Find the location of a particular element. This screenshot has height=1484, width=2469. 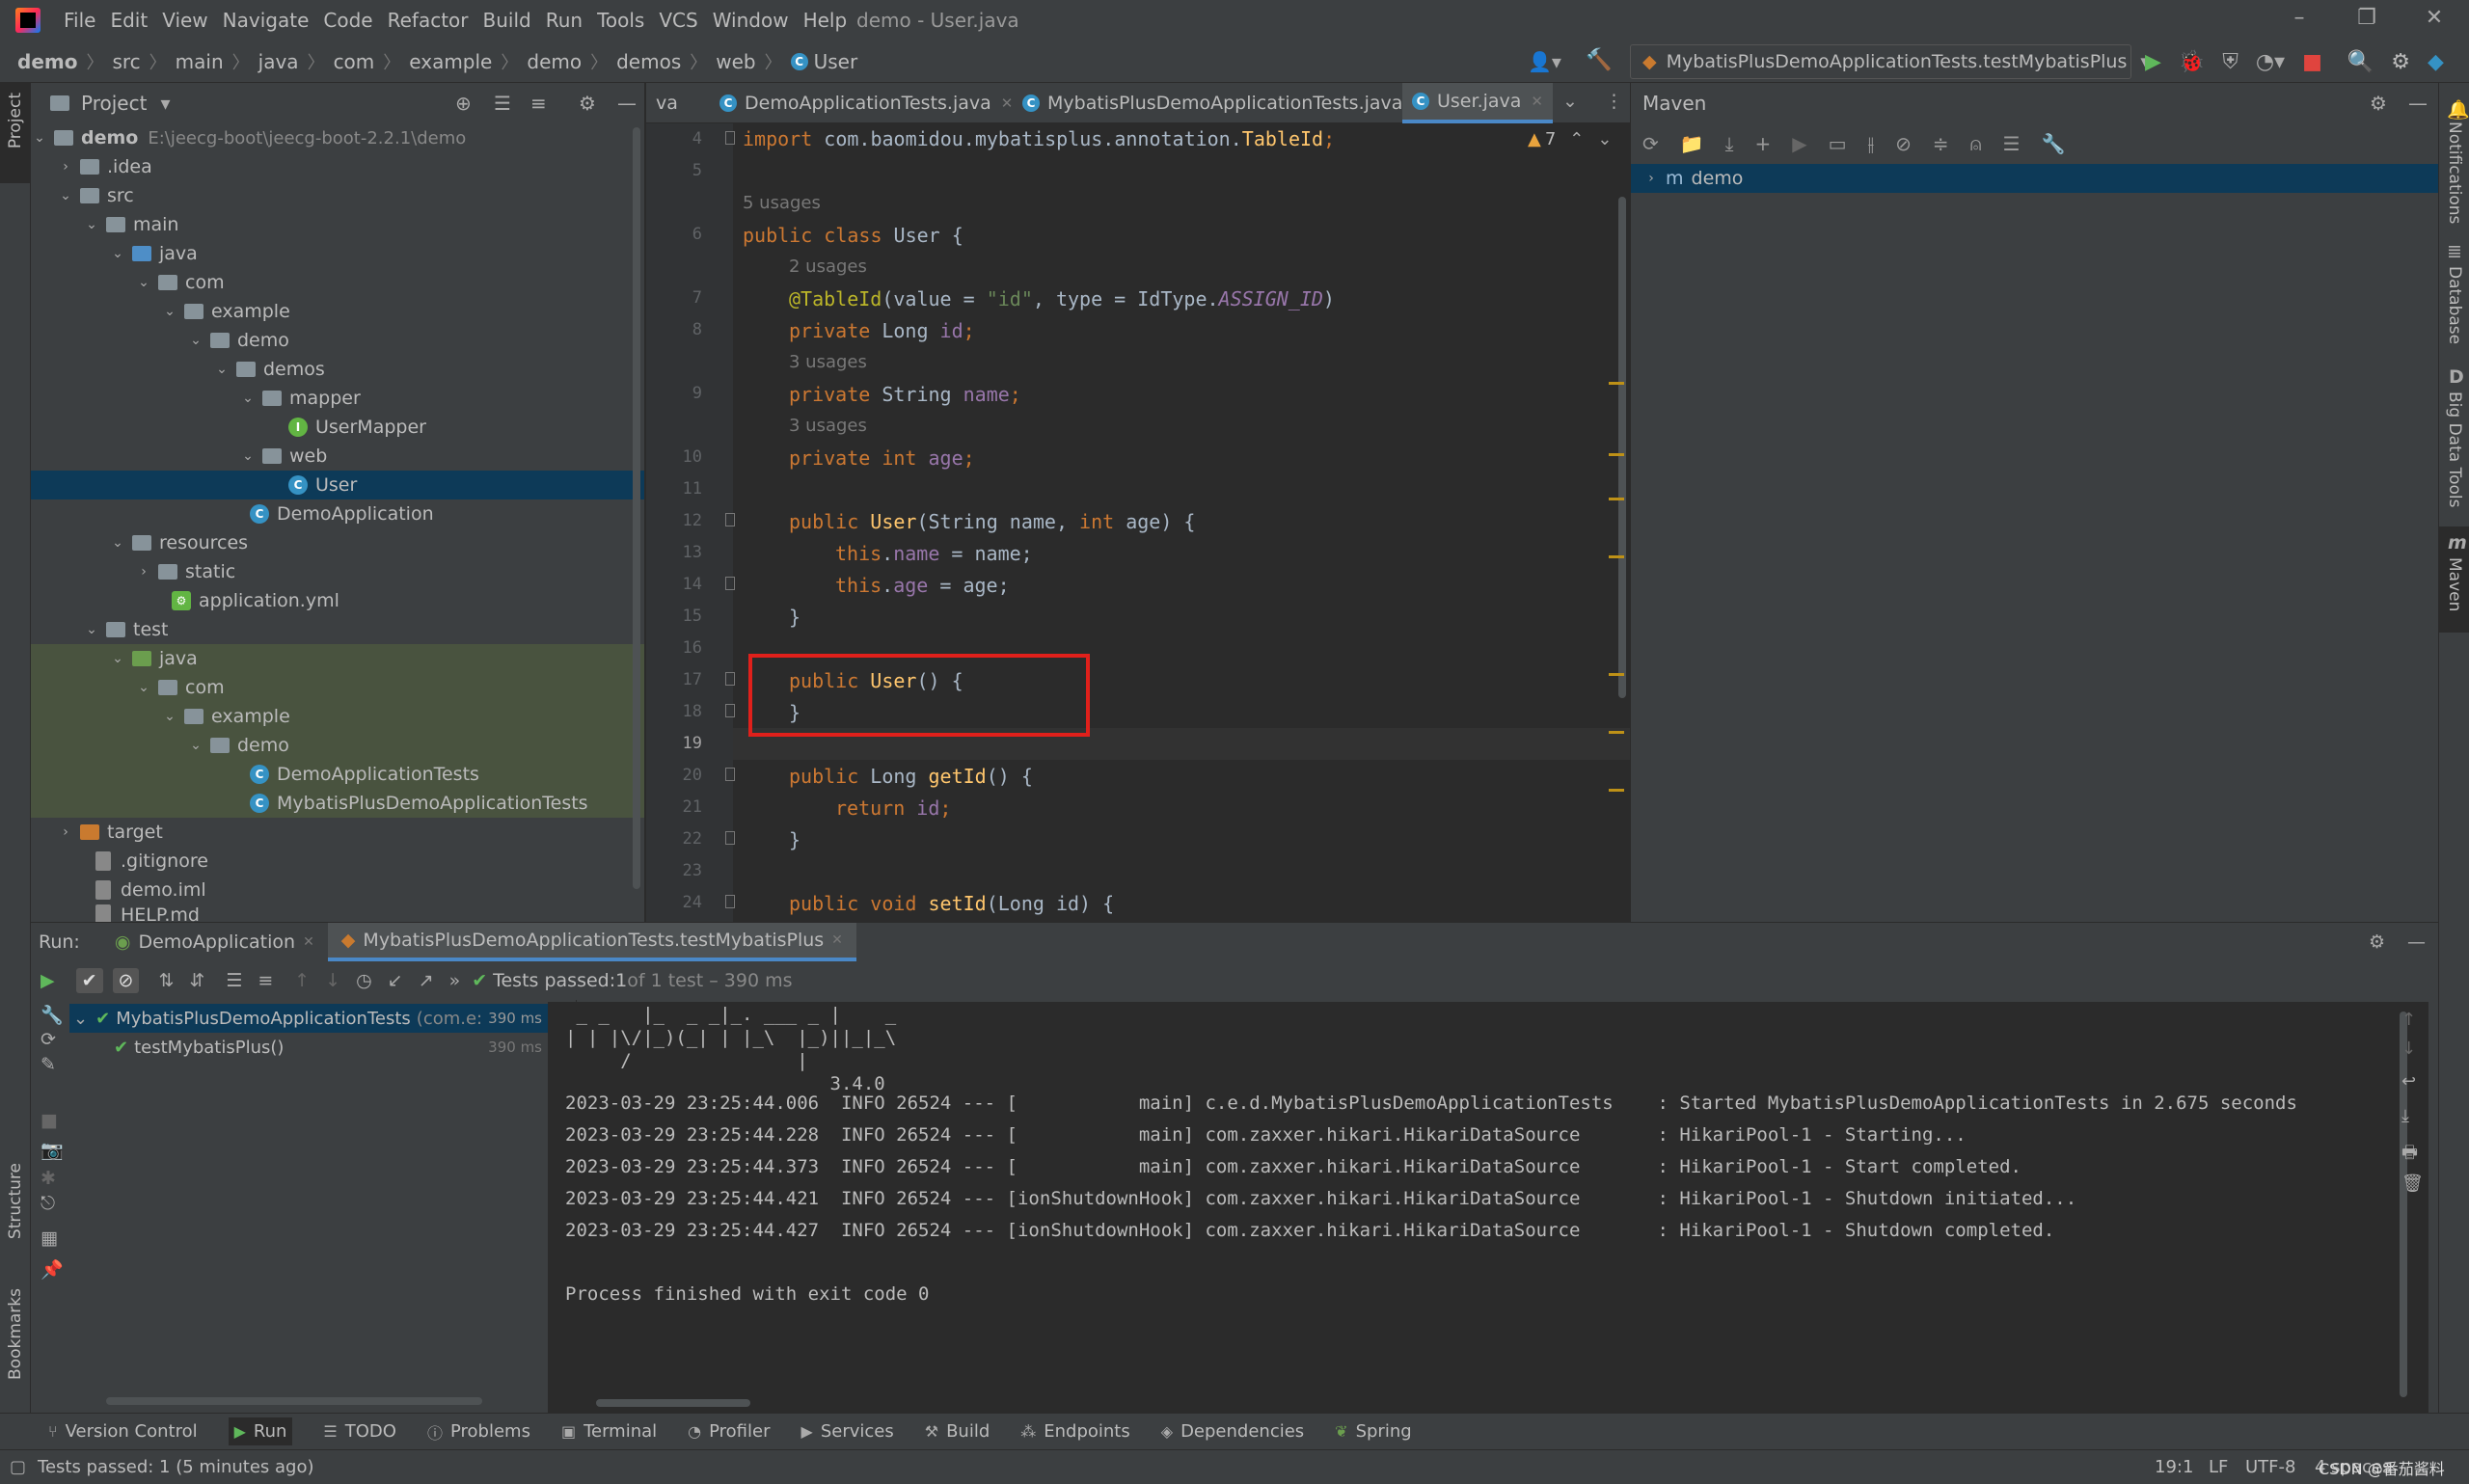

tree-item-static: › static is located at coordinates (337, 571).